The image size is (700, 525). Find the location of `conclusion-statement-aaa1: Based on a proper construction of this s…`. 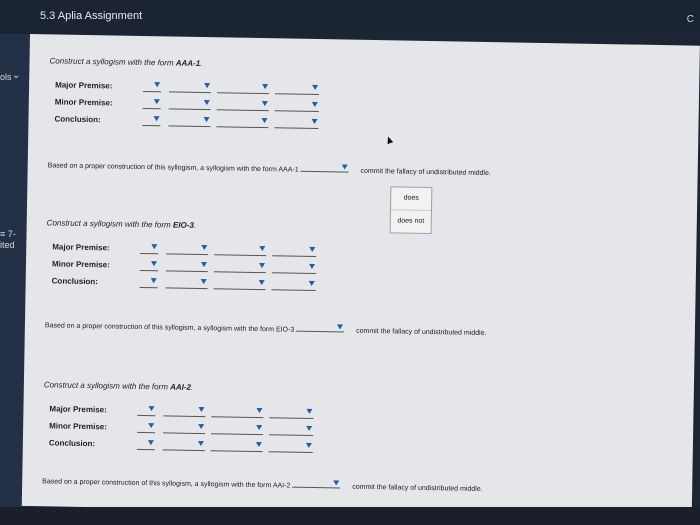

conclusion-statement-aaa1: Based on a proper construction of this s… is located at coordinates (269, 170).